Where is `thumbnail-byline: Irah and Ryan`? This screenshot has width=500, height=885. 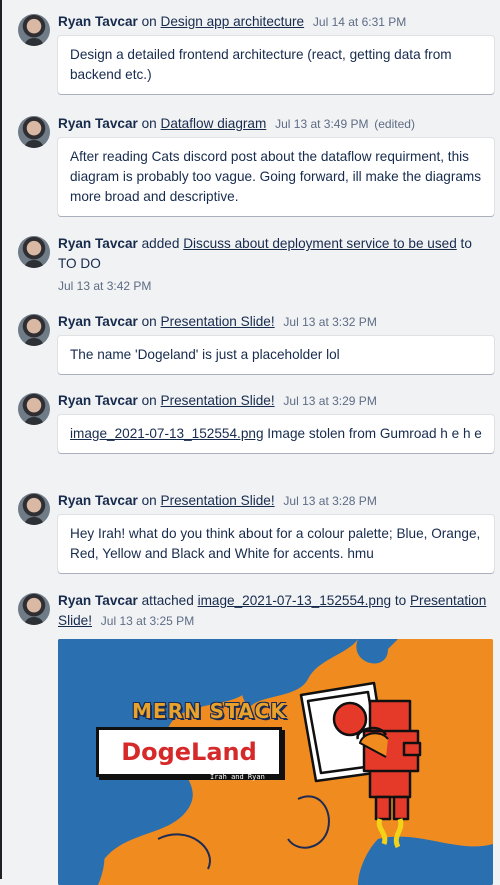 thumbnail-byline: Irah and Ryan is located at coordinates (237, 777).